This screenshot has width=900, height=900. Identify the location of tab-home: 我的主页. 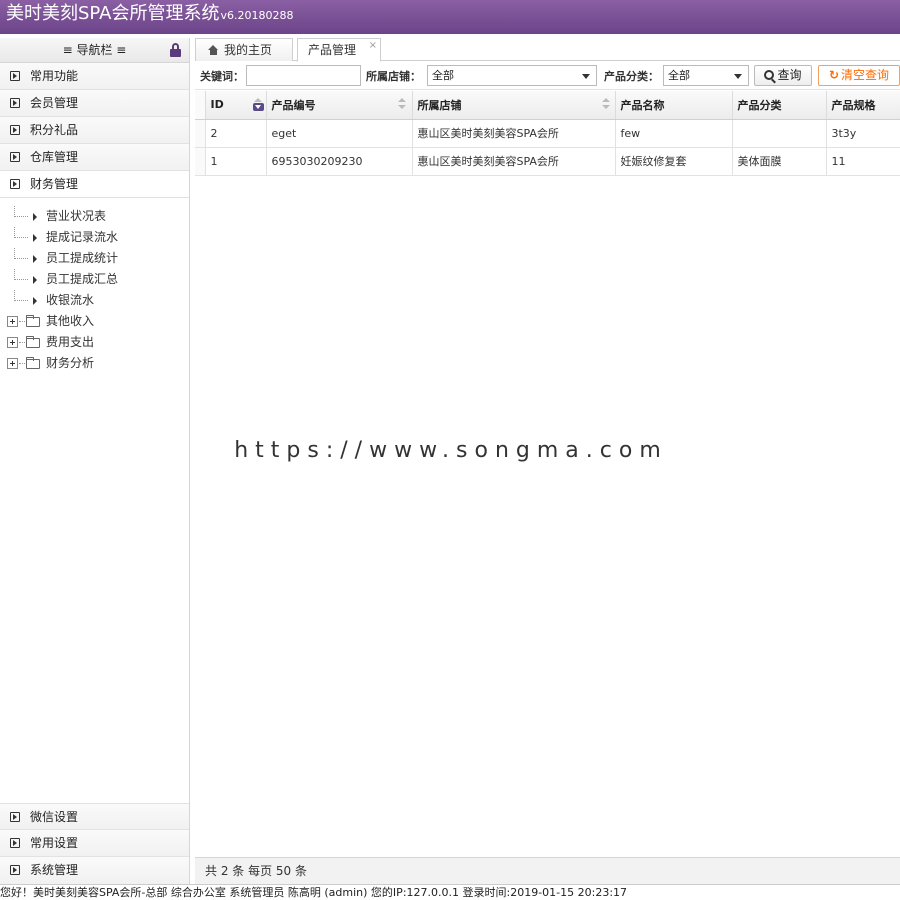
(244, 49).